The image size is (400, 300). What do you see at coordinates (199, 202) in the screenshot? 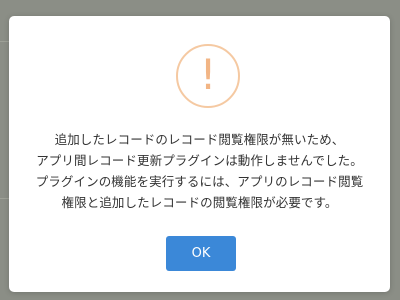
I see `message-line: 権限と追加したレコードの閲覧権限が必要です。` at bounding box center [199, 202].